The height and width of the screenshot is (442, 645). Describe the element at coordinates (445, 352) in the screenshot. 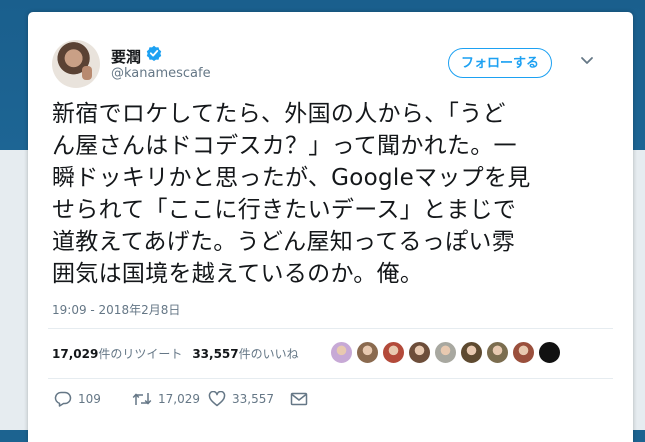

I see `liker-avatar-5-icon` at that location.